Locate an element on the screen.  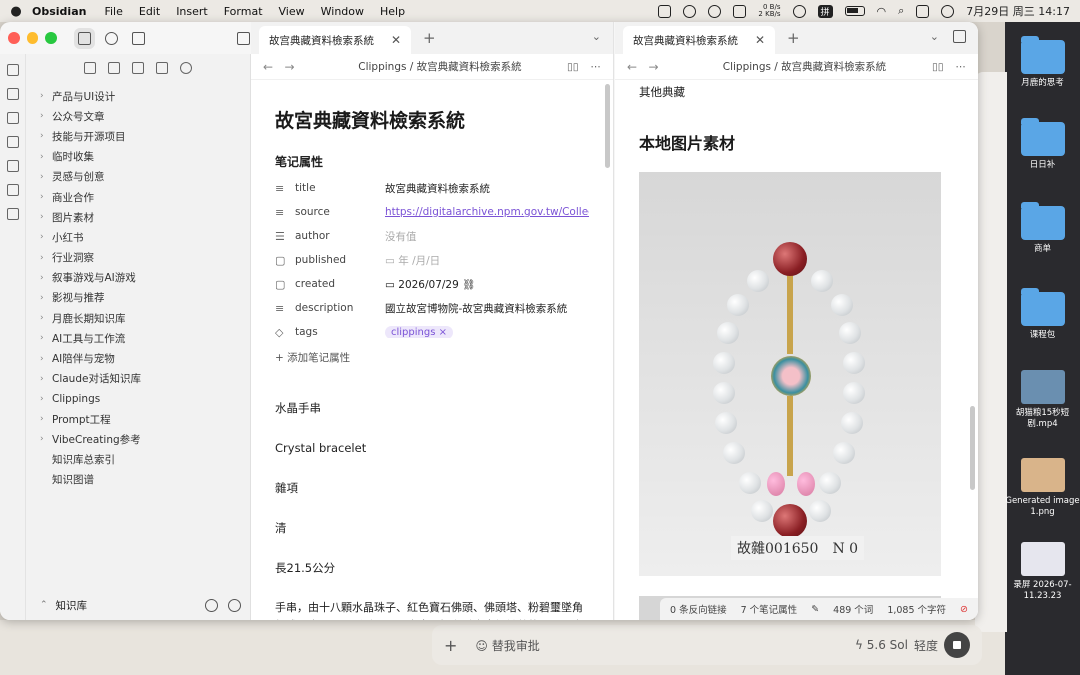
new-folder-icon is located at coordinates (114, 68).